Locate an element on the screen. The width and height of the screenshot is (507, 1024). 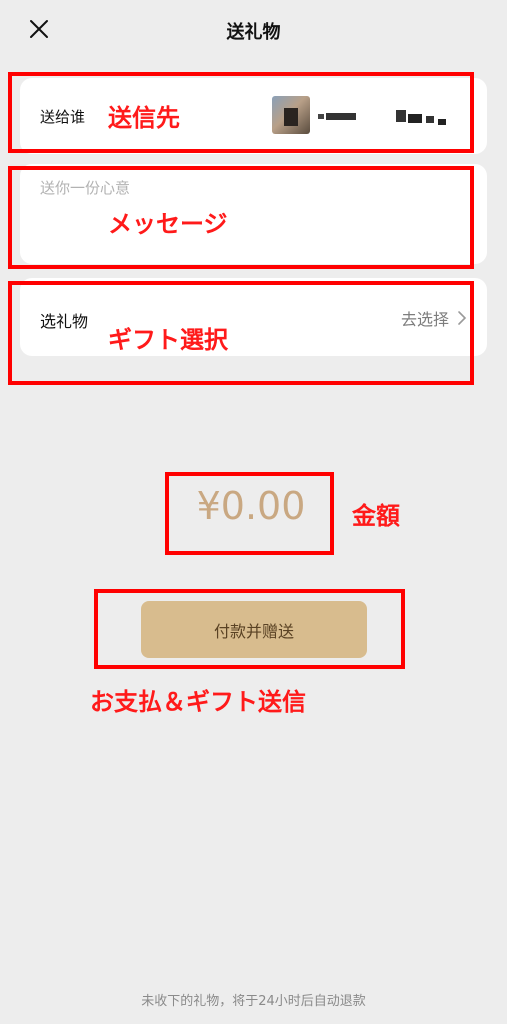
chevron-right-icon is located at coordinates (462, 318).